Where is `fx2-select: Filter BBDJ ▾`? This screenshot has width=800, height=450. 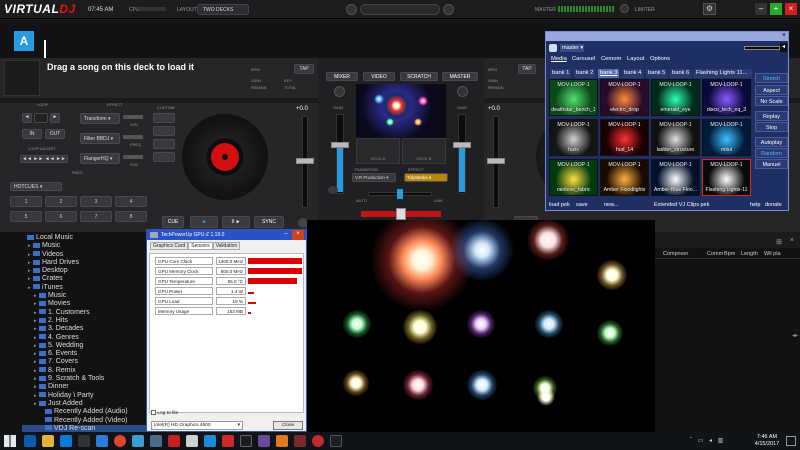
fx2-select: Filter BBDJ ▾ is located at coordinates (100, 138).